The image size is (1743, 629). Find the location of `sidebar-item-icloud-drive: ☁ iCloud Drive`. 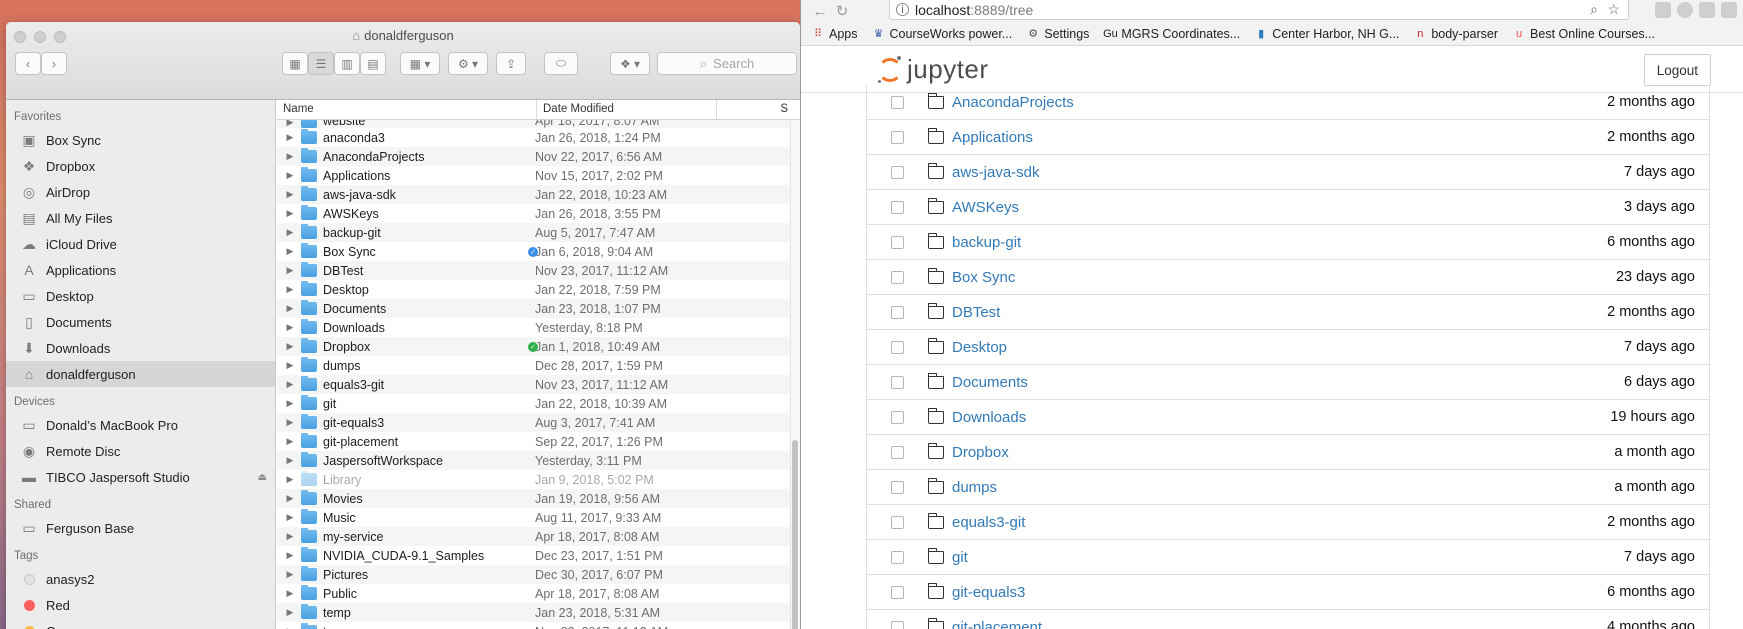

sidebar-item-icloud-drive: ☁ iCloud Drive is located at coordinates (140, 244).